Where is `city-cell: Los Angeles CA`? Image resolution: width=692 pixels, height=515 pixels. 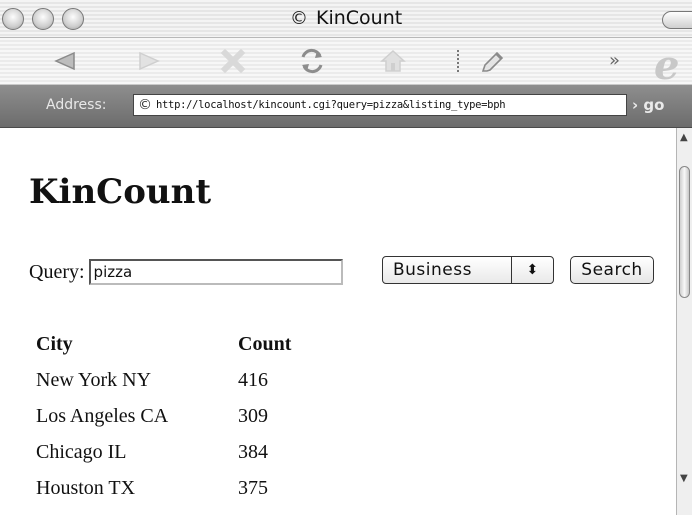 city-cell: Los Angeles CA is located at coordinates (102, 415).